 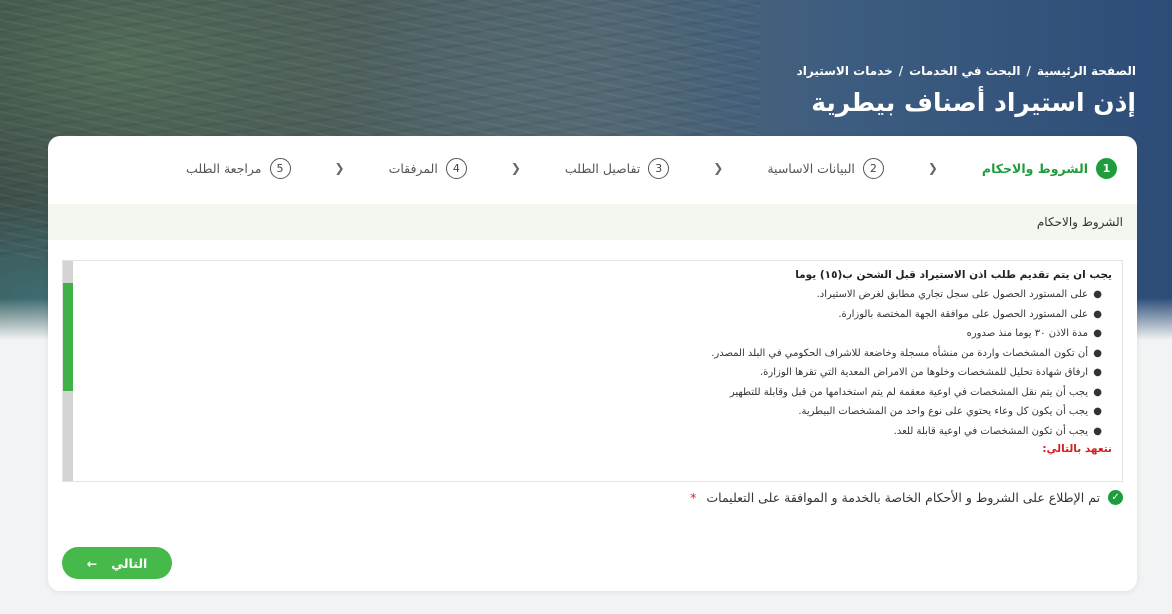 I want to click on list-item: ● مدة الاذن ٣٠ يوما منذ صدوره, so click(x=589, y=334).